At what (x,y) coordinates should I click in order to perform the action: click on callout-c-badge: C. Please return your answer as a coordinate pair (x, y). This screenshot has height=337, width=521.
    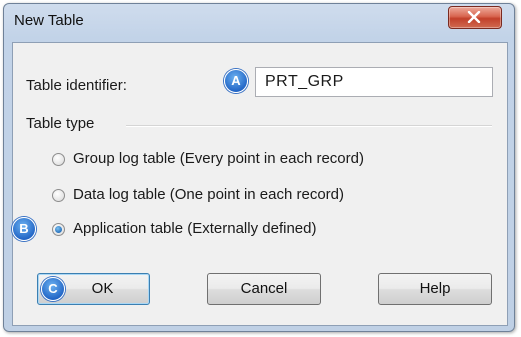
    Looking at the image, I should click on (53, 289).